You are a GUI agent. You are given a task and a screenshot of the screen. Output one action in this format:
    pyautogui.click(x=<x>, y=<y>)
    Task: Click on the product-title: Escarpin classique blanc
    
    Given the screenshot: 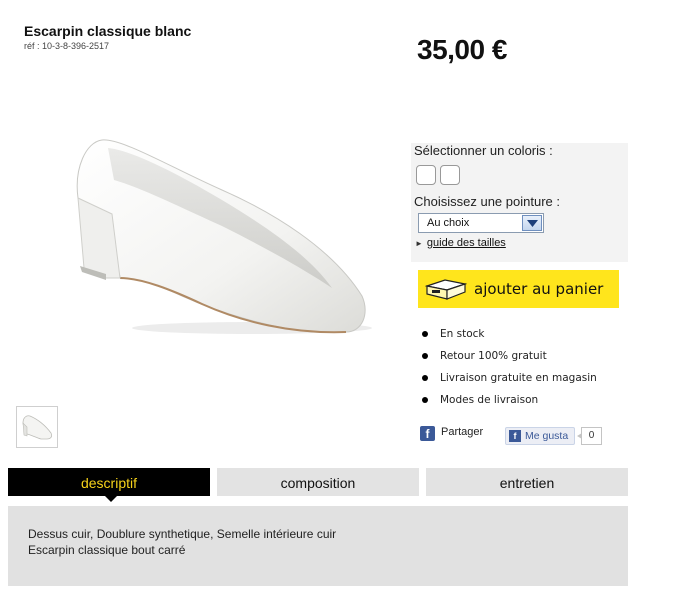 What is the action you would take?
    pyautogui.click(x=108, y=31)
    